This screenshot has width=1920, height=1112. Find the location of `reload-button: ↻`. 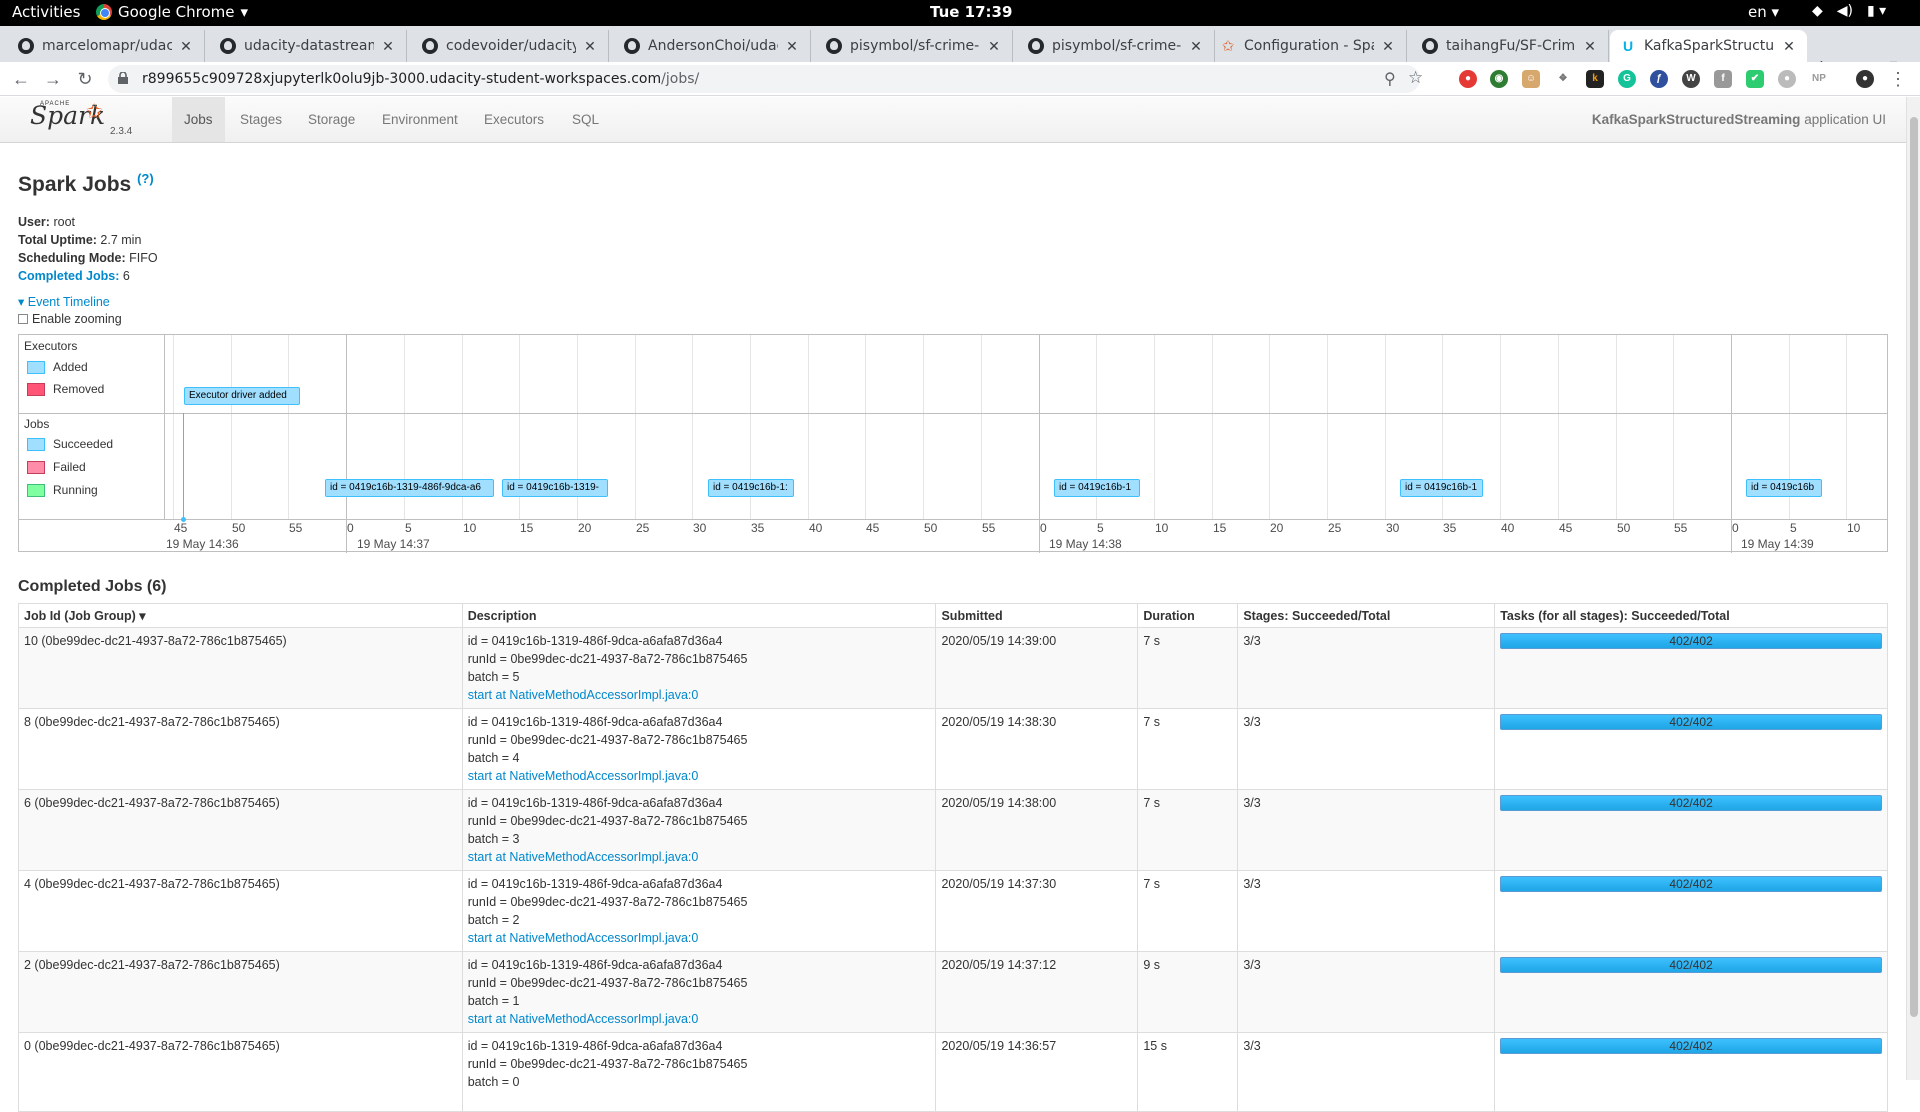

reload-button: ↻ is located at coordinates (85, 79).